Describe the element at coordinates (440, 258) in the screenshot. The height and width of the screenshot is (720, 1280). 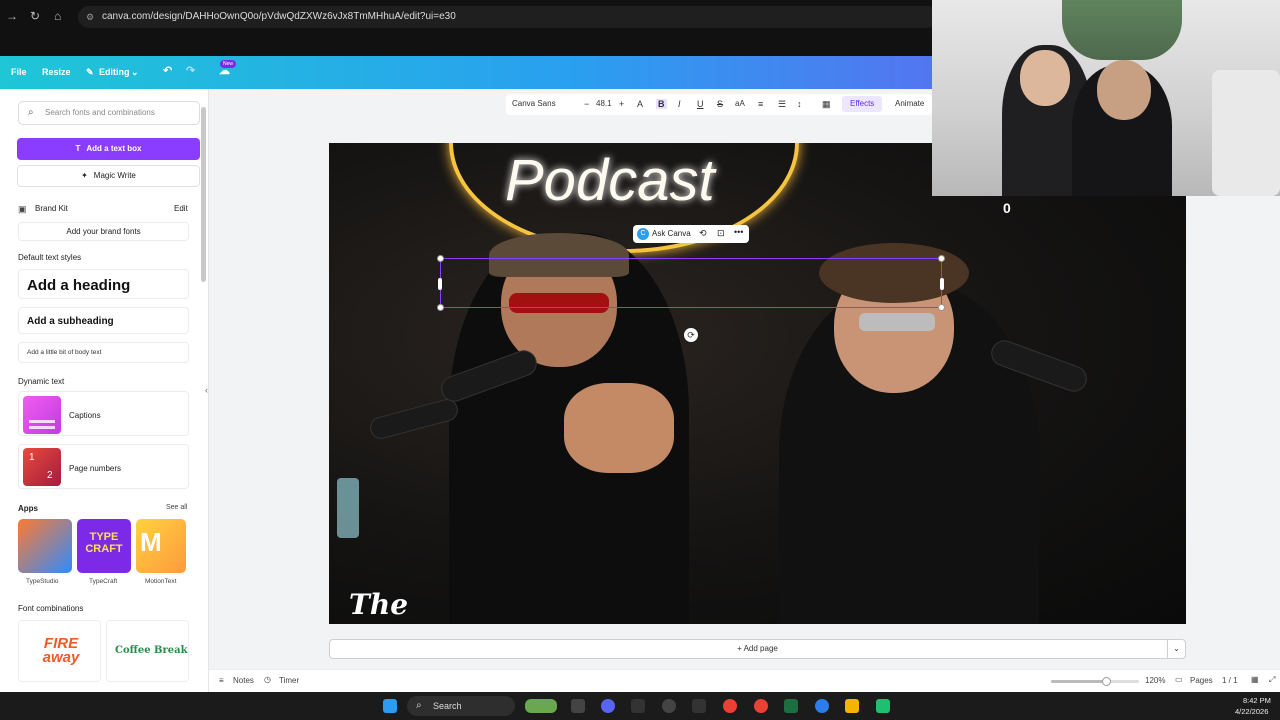
I see `resize-handle-tl` at that location.